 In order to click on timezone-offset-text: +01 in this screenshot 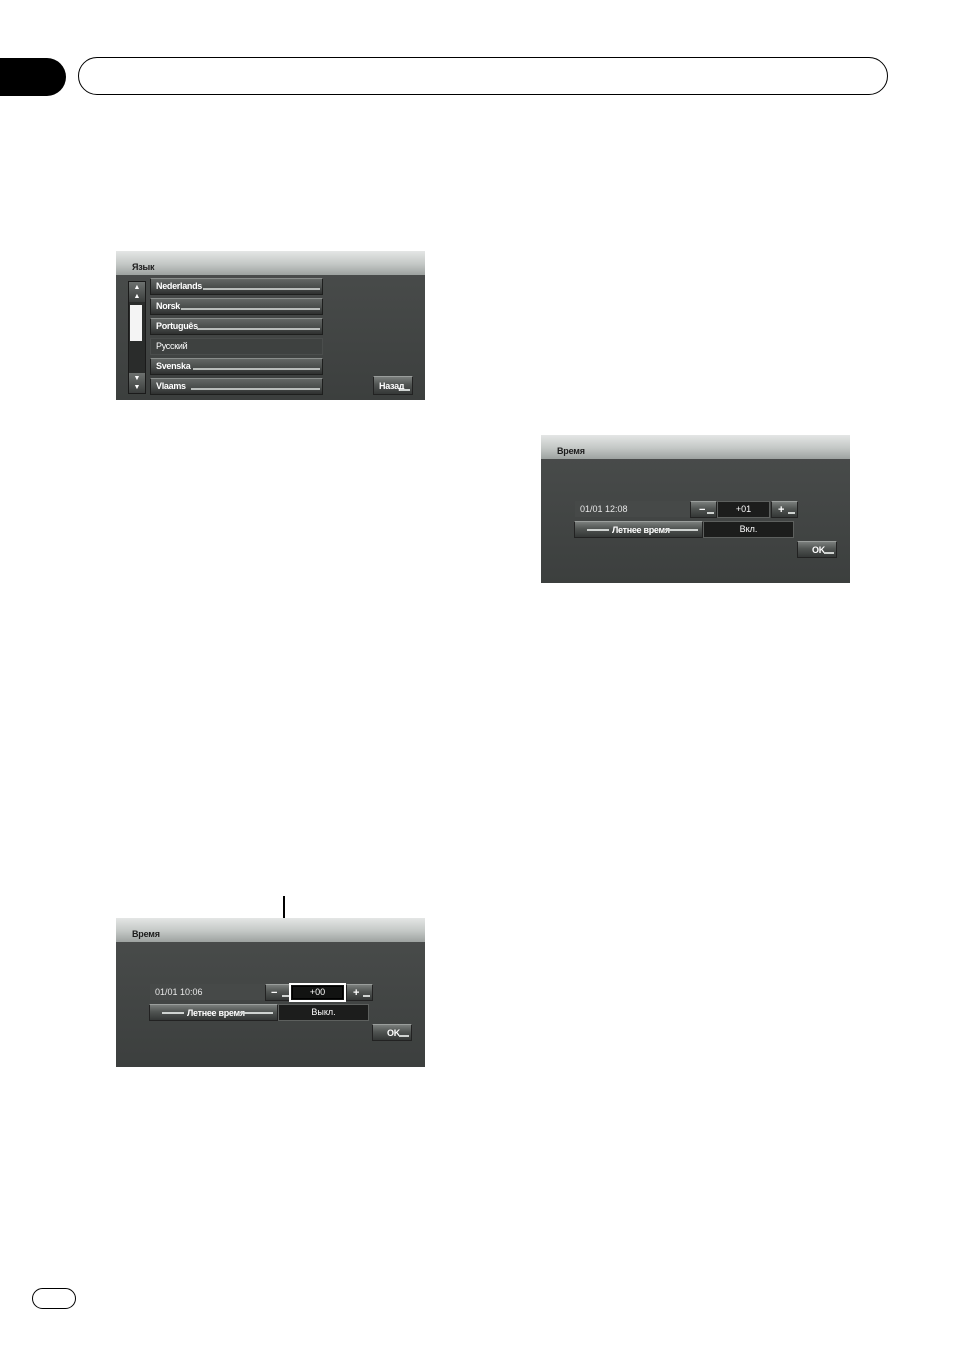, I will do `click(743, 509)`.